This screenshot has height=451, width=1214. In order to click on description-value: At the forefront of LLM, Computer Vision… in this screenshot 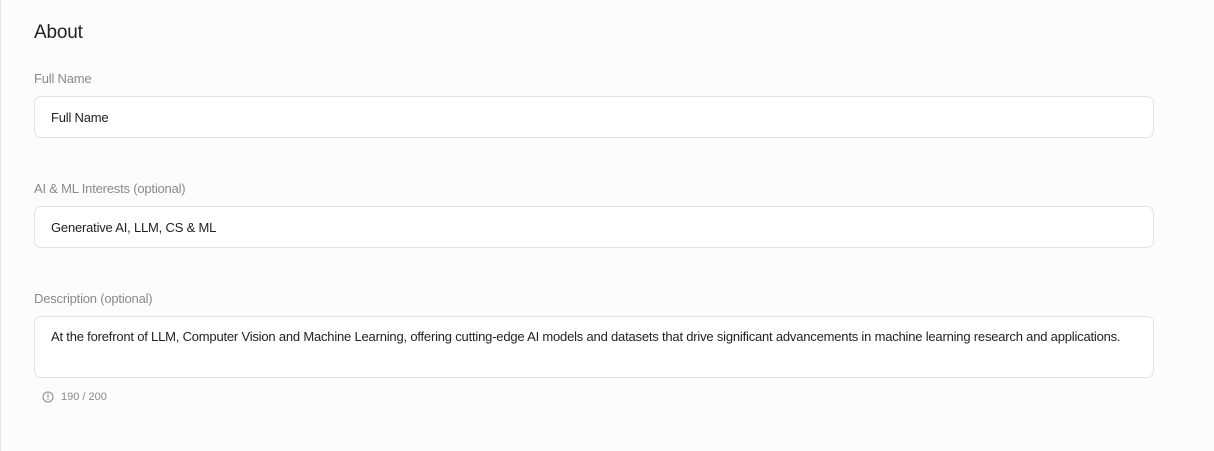, I will do `click(586, 336)`.